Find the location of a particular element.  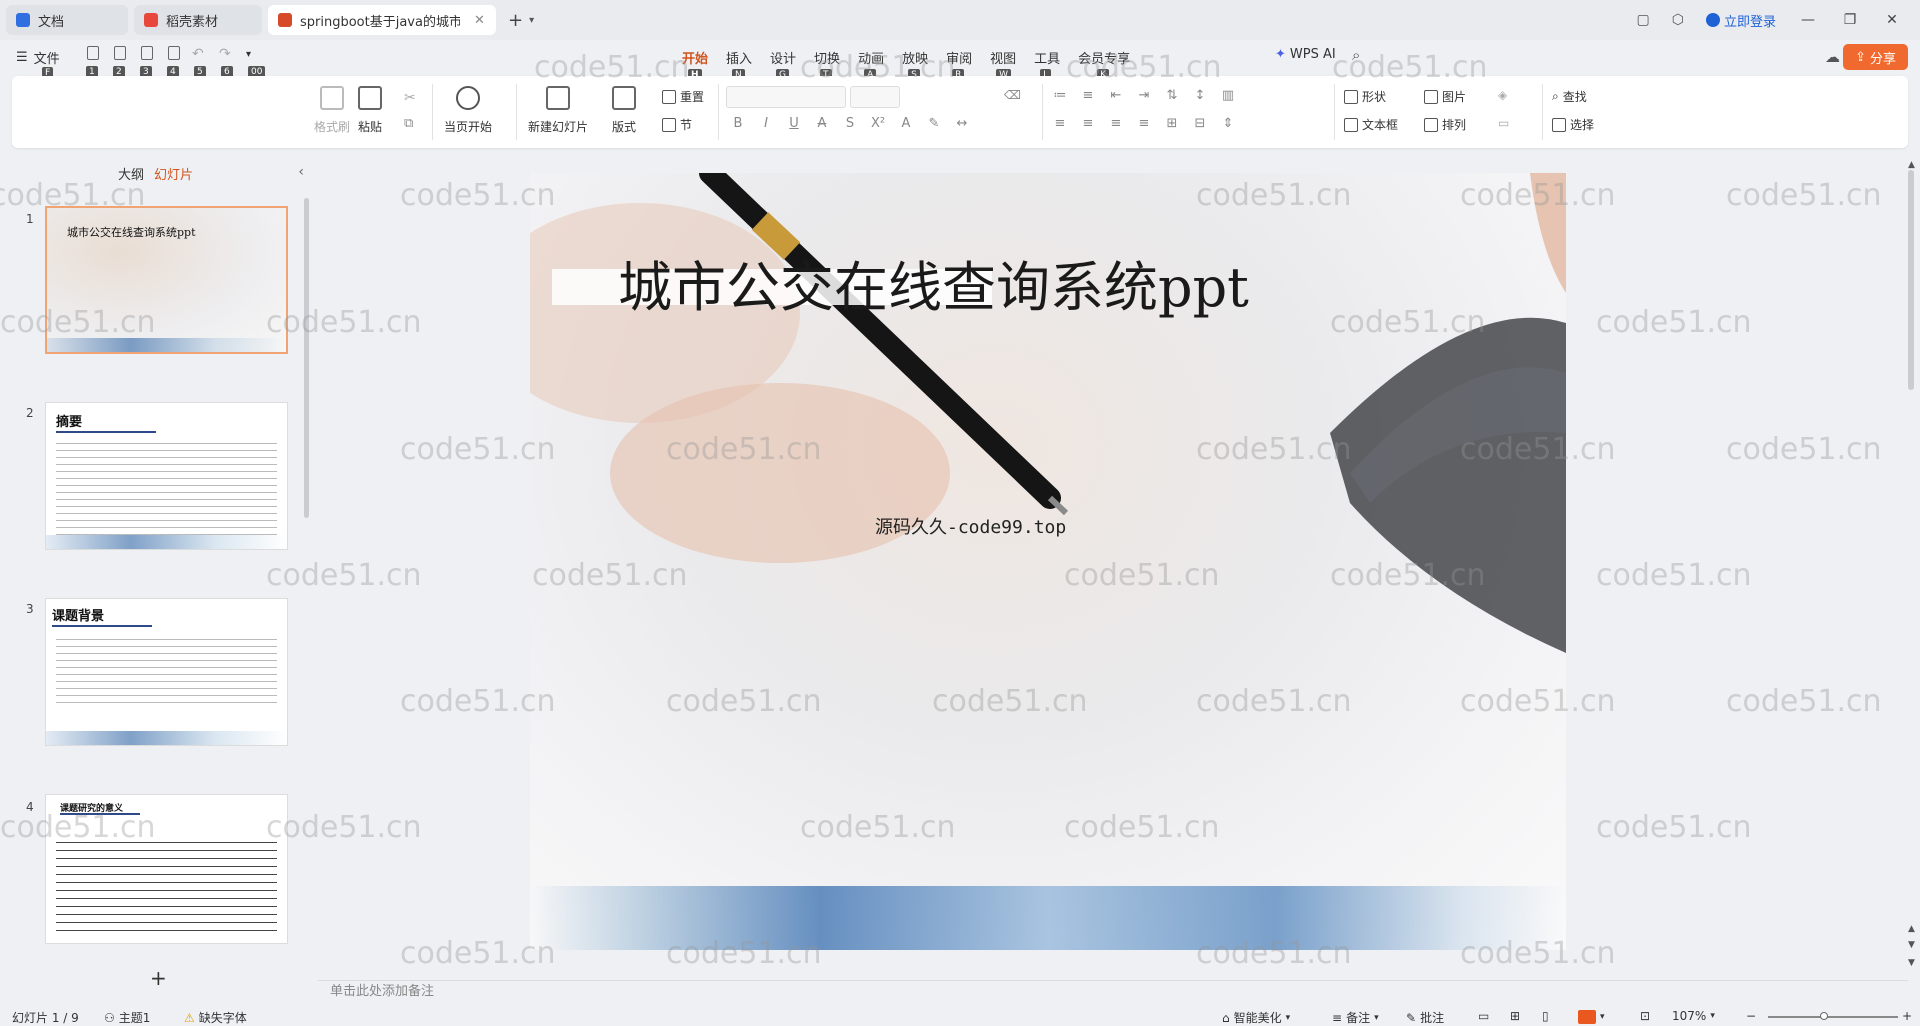

normal-view-button: ▭ is located at coordinates (1483, 1016).